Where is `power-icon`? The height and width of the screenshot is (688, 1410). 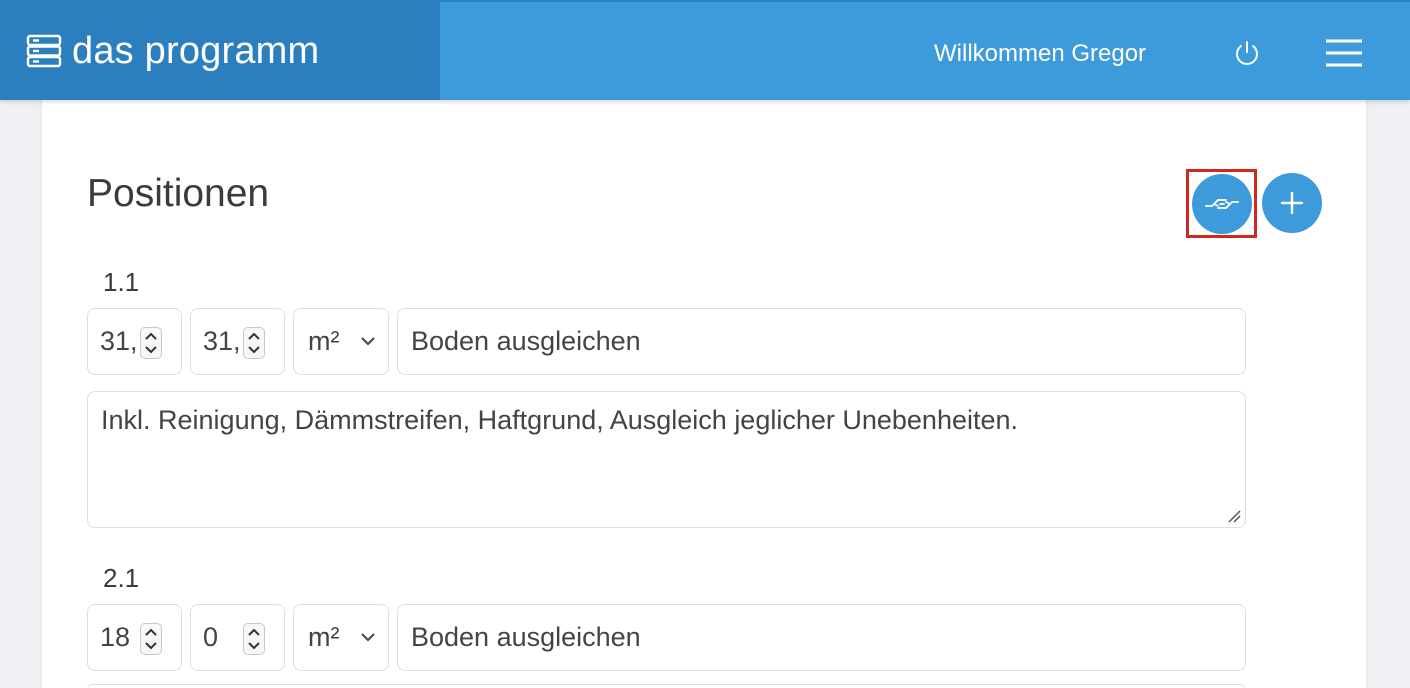 power-icon is located at coordinates (1247, 53).